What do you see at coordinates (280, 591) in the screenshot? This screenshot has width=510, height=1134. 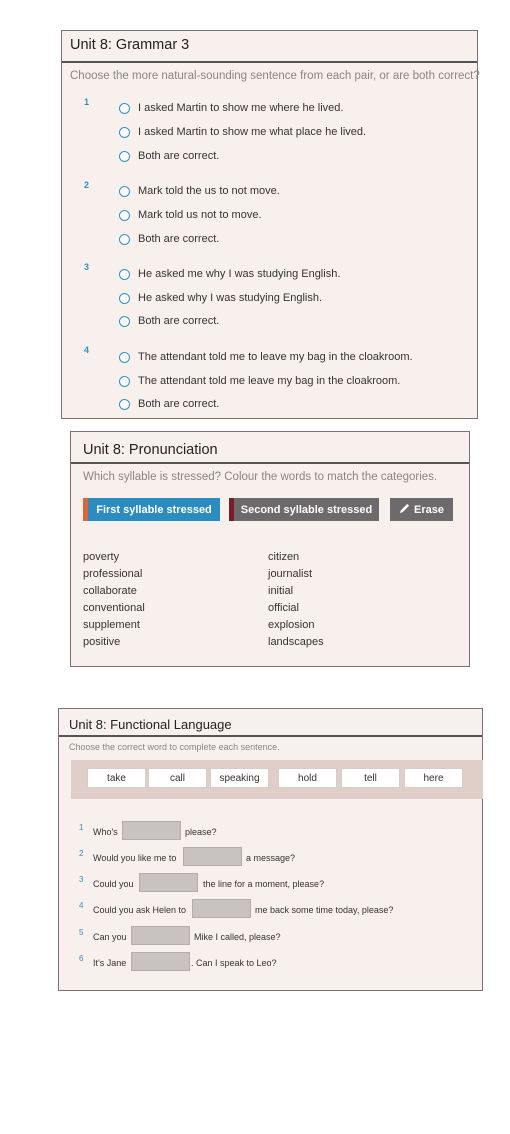 I see `word-item: initial` at bounding box center [280, 591].